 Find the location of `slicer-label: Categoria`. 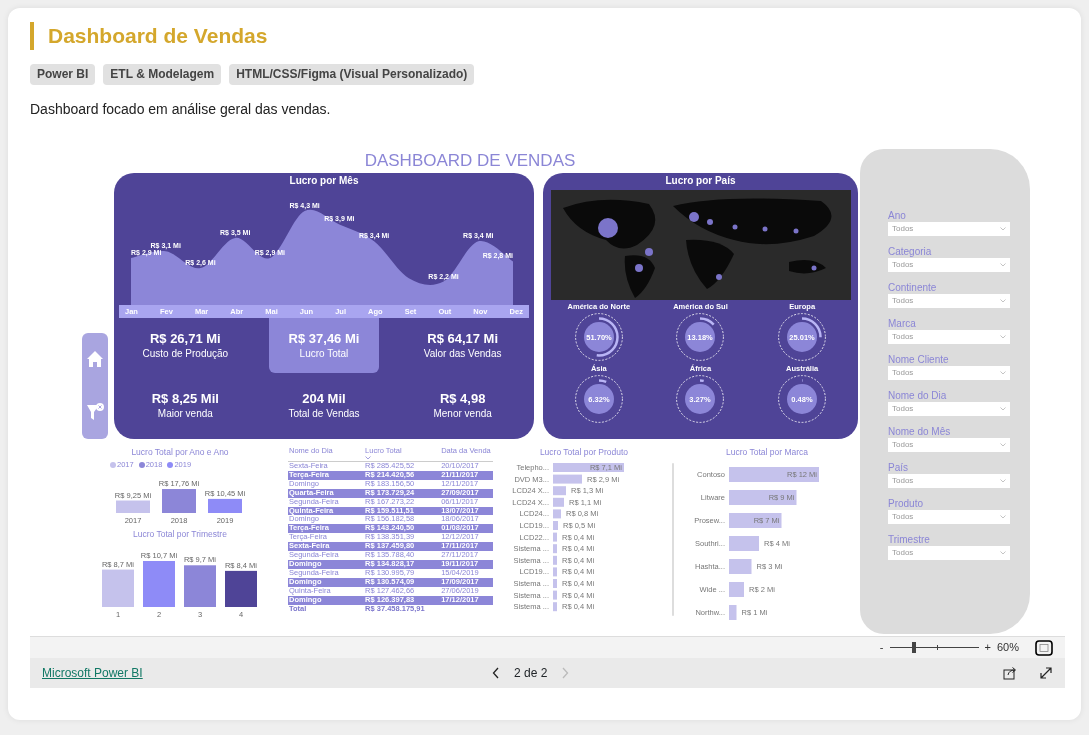

slicer-label: Categoria is located at coordinates (910, 251).